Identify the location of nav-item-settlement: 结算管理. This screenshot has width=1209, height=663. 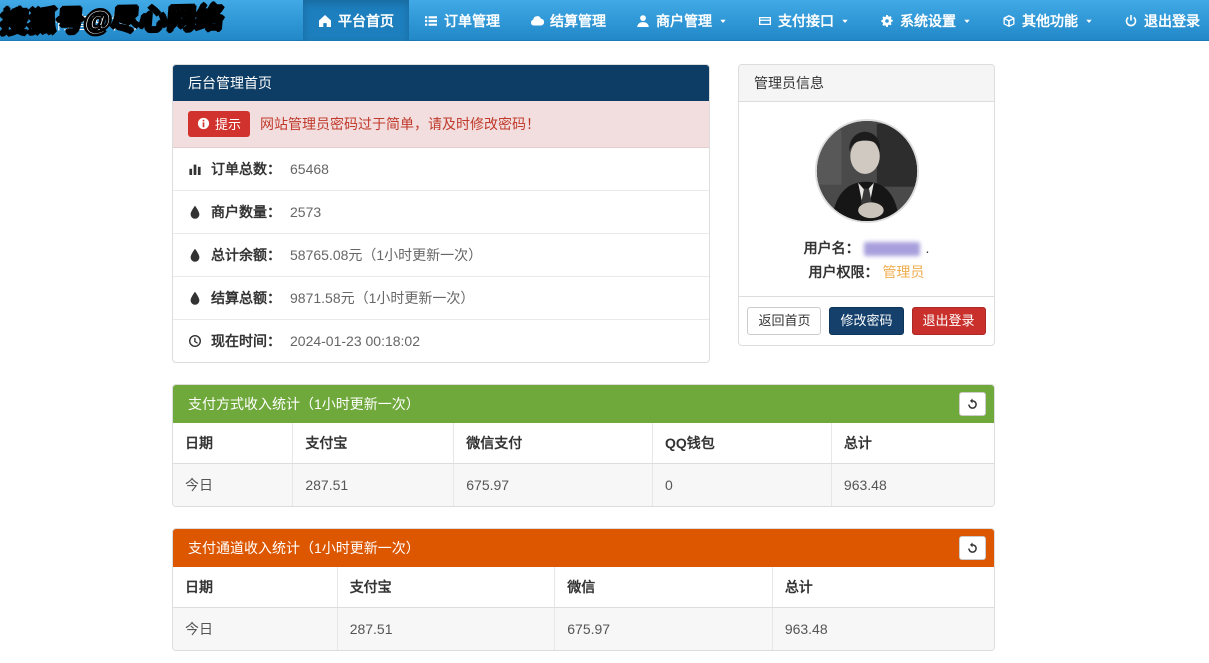
(568, 20).